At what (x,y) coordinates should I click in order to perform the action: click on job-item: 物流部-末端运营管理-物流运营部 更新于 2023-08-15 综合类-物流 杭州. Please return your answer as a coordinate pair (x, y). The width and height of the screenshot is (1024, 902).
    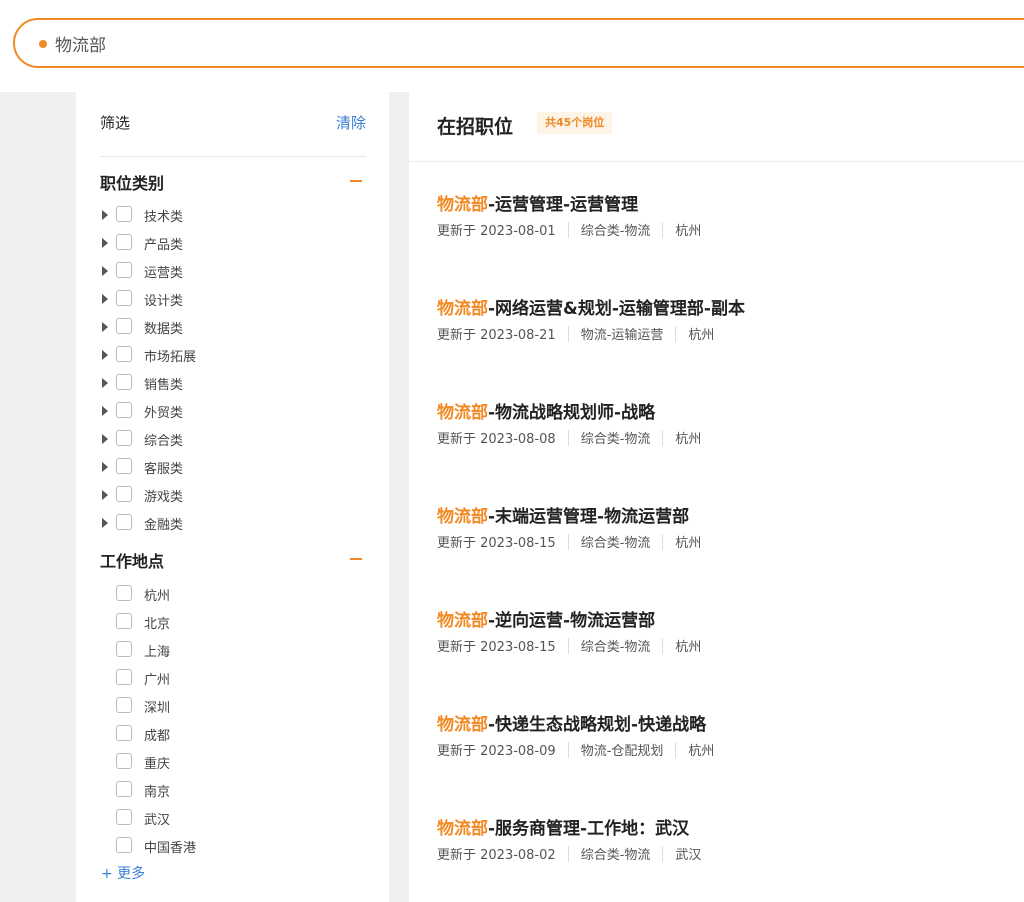
    Looking at the image, I should click on (717, 532).